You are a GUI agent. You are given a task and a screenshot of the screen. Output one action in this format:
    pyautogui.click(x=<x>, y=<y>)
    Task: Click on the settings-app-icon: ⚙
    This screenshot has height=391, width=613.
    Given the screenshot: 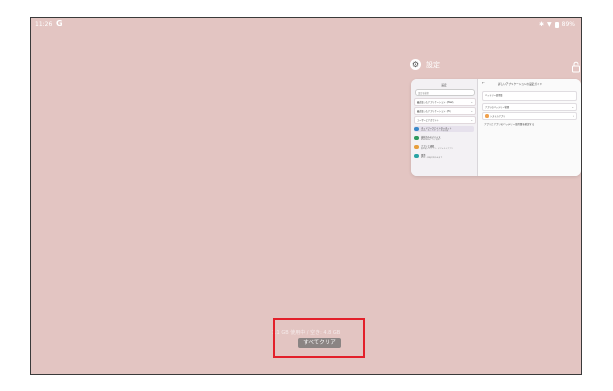 What is the action you would take?
    pyautogui.click(x=415, y=64)
    